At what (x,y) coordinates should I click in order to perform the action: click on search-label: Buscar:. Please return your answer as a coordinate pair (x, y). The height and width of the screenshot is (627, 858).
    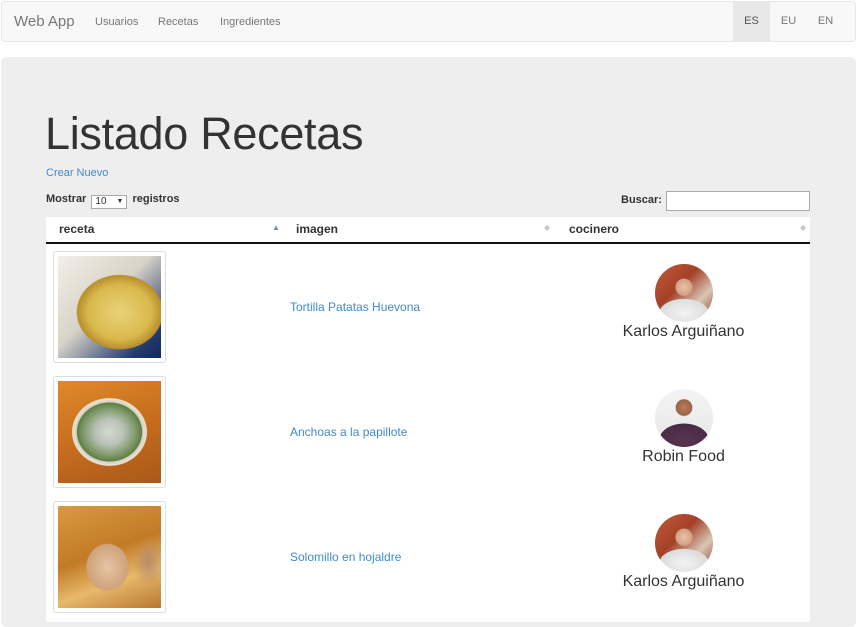
    Looking at the image, I should click on (641, 200).